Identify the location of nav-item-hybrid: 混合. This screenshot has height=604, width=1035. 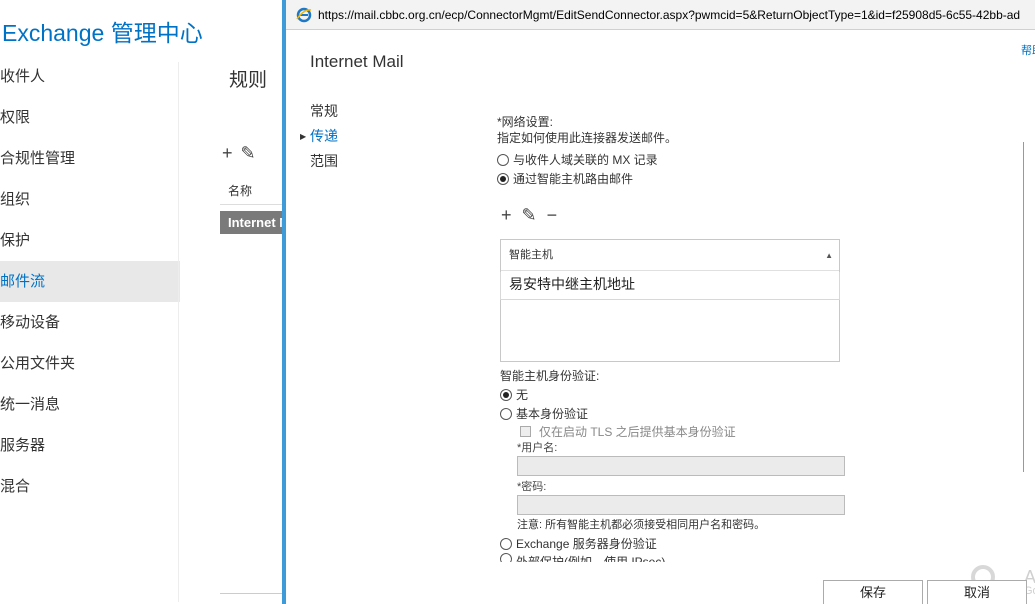
(90, 486).